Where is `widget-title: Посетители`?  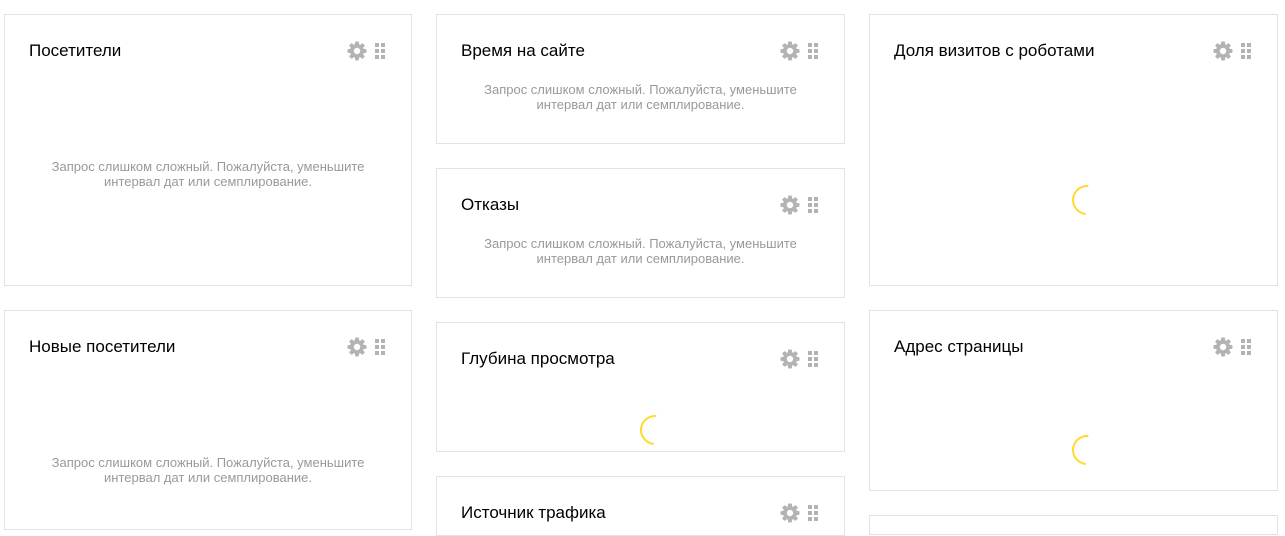
widget-title: Посетители is located at coordinates (75, 50).